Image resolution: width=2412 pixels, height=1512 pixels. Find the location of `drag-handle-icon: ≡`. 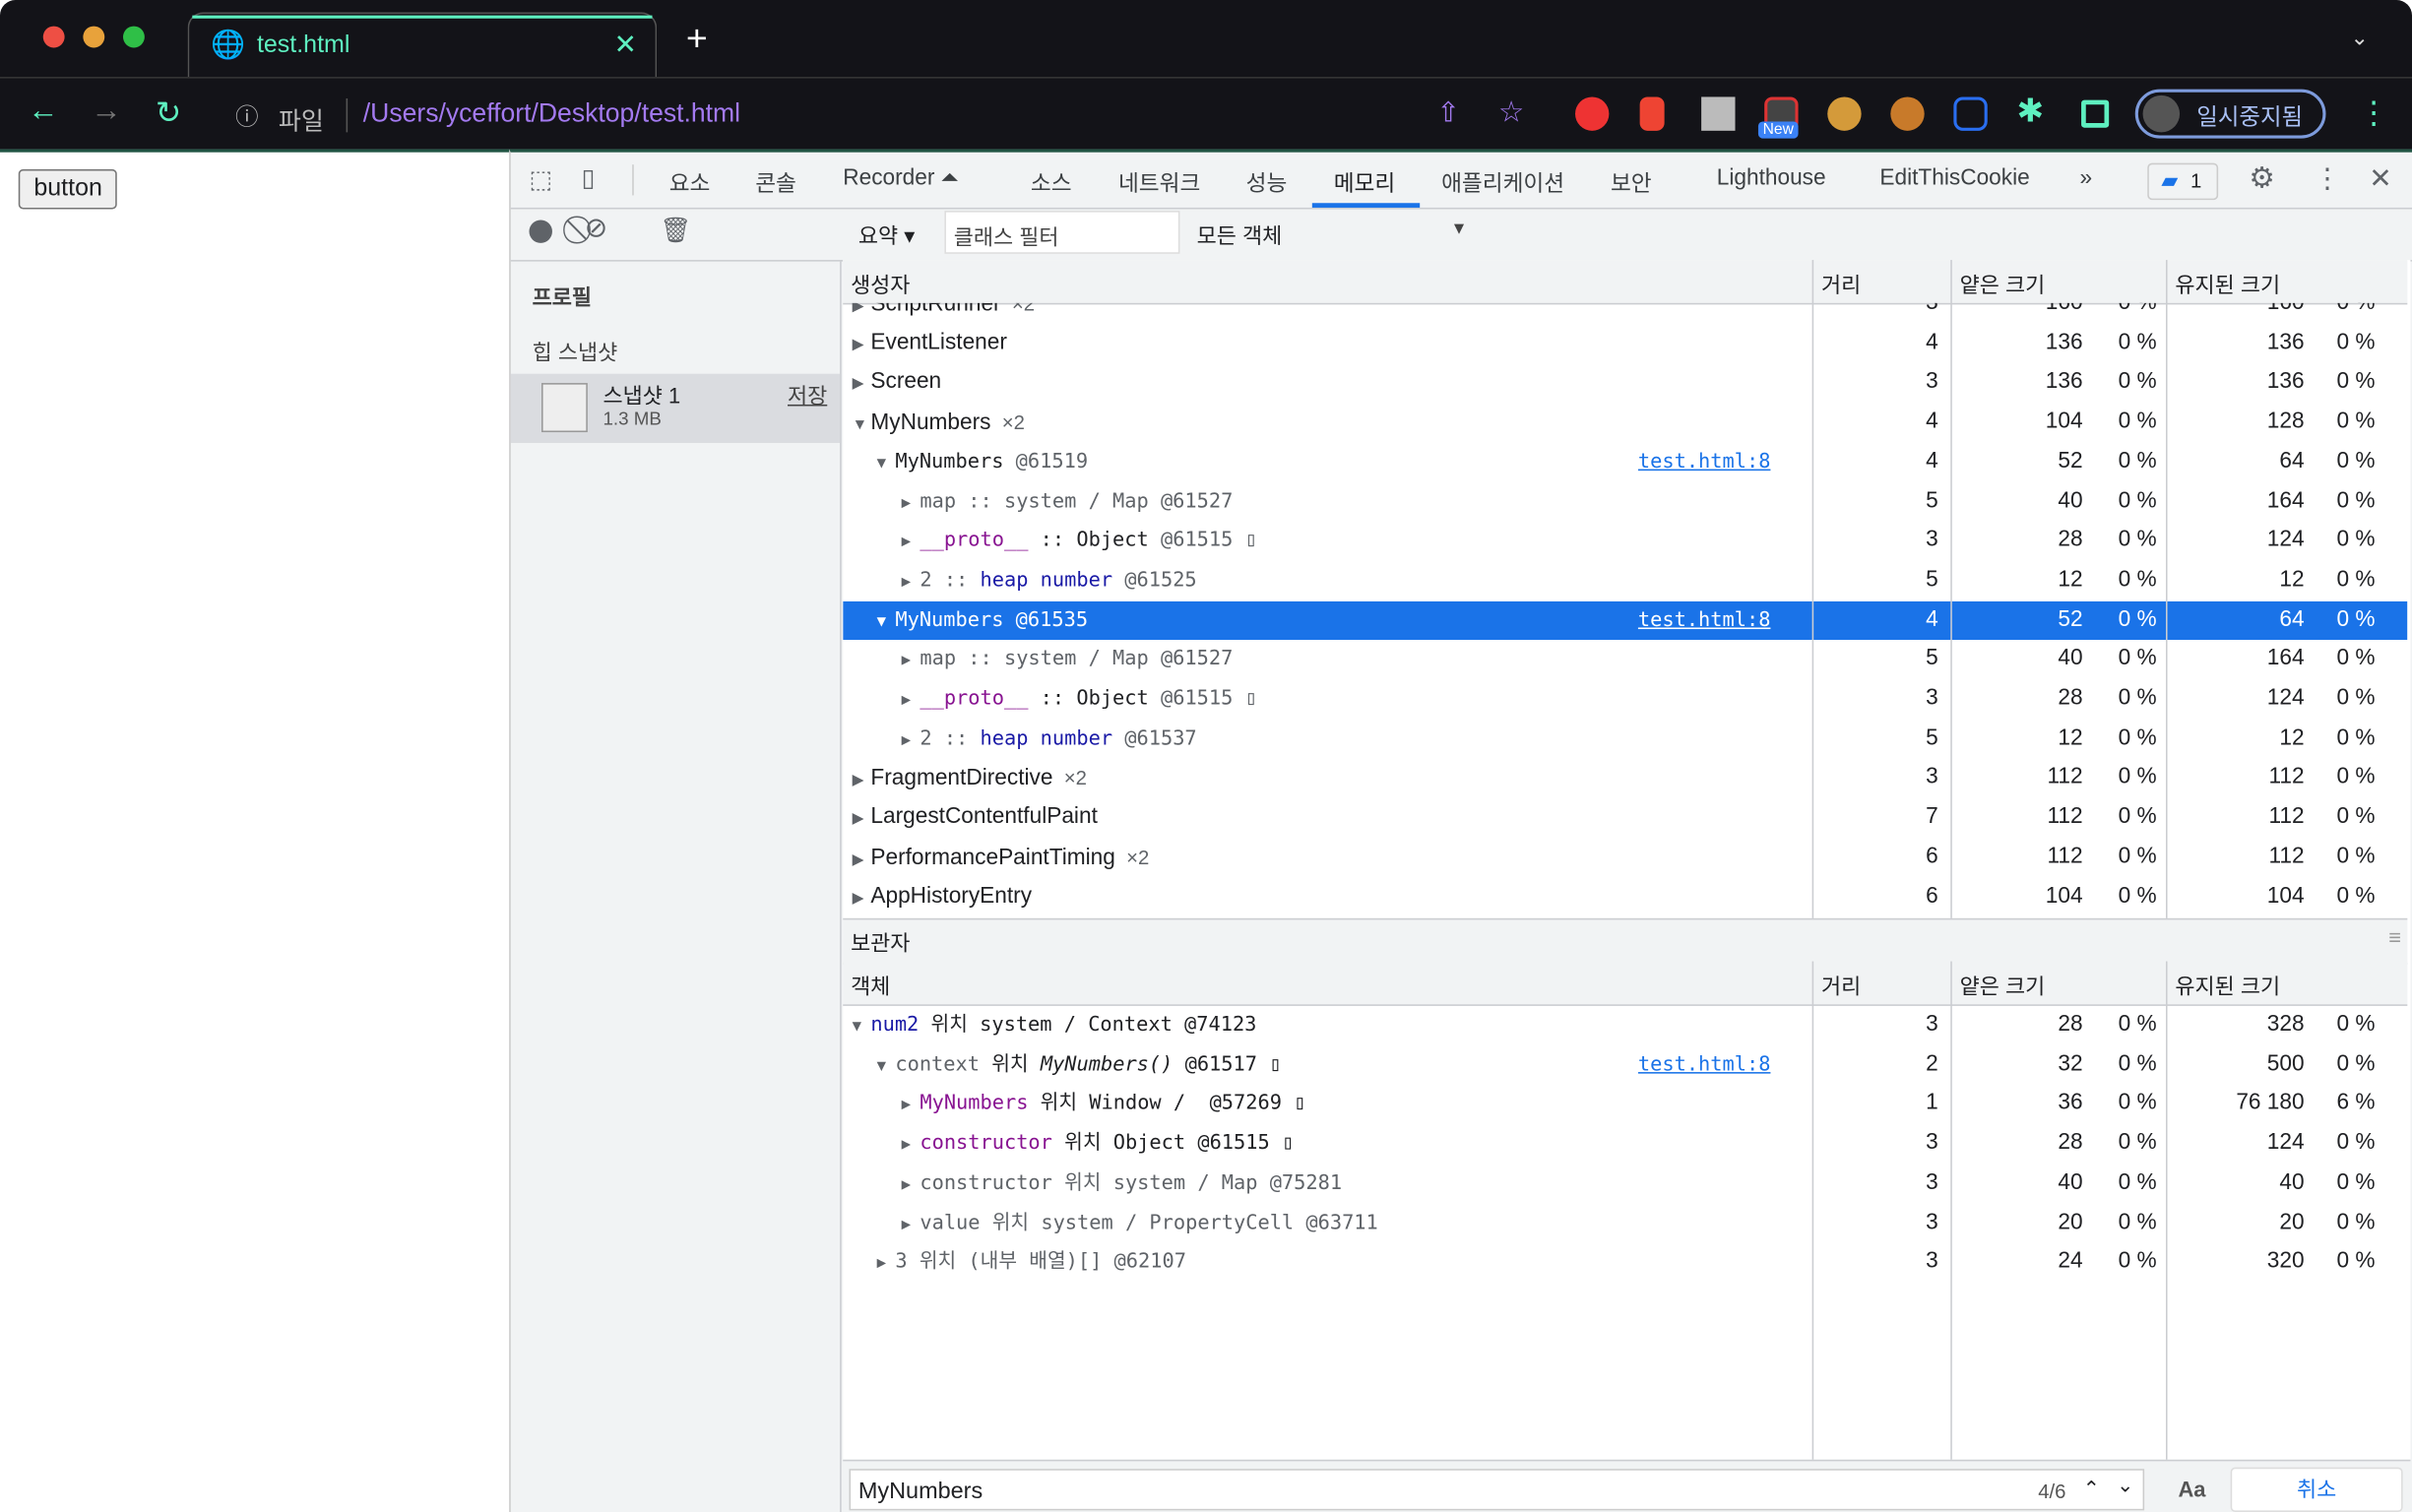

drag-handle-icon: ≡ is located at coordinates (2394, 936).